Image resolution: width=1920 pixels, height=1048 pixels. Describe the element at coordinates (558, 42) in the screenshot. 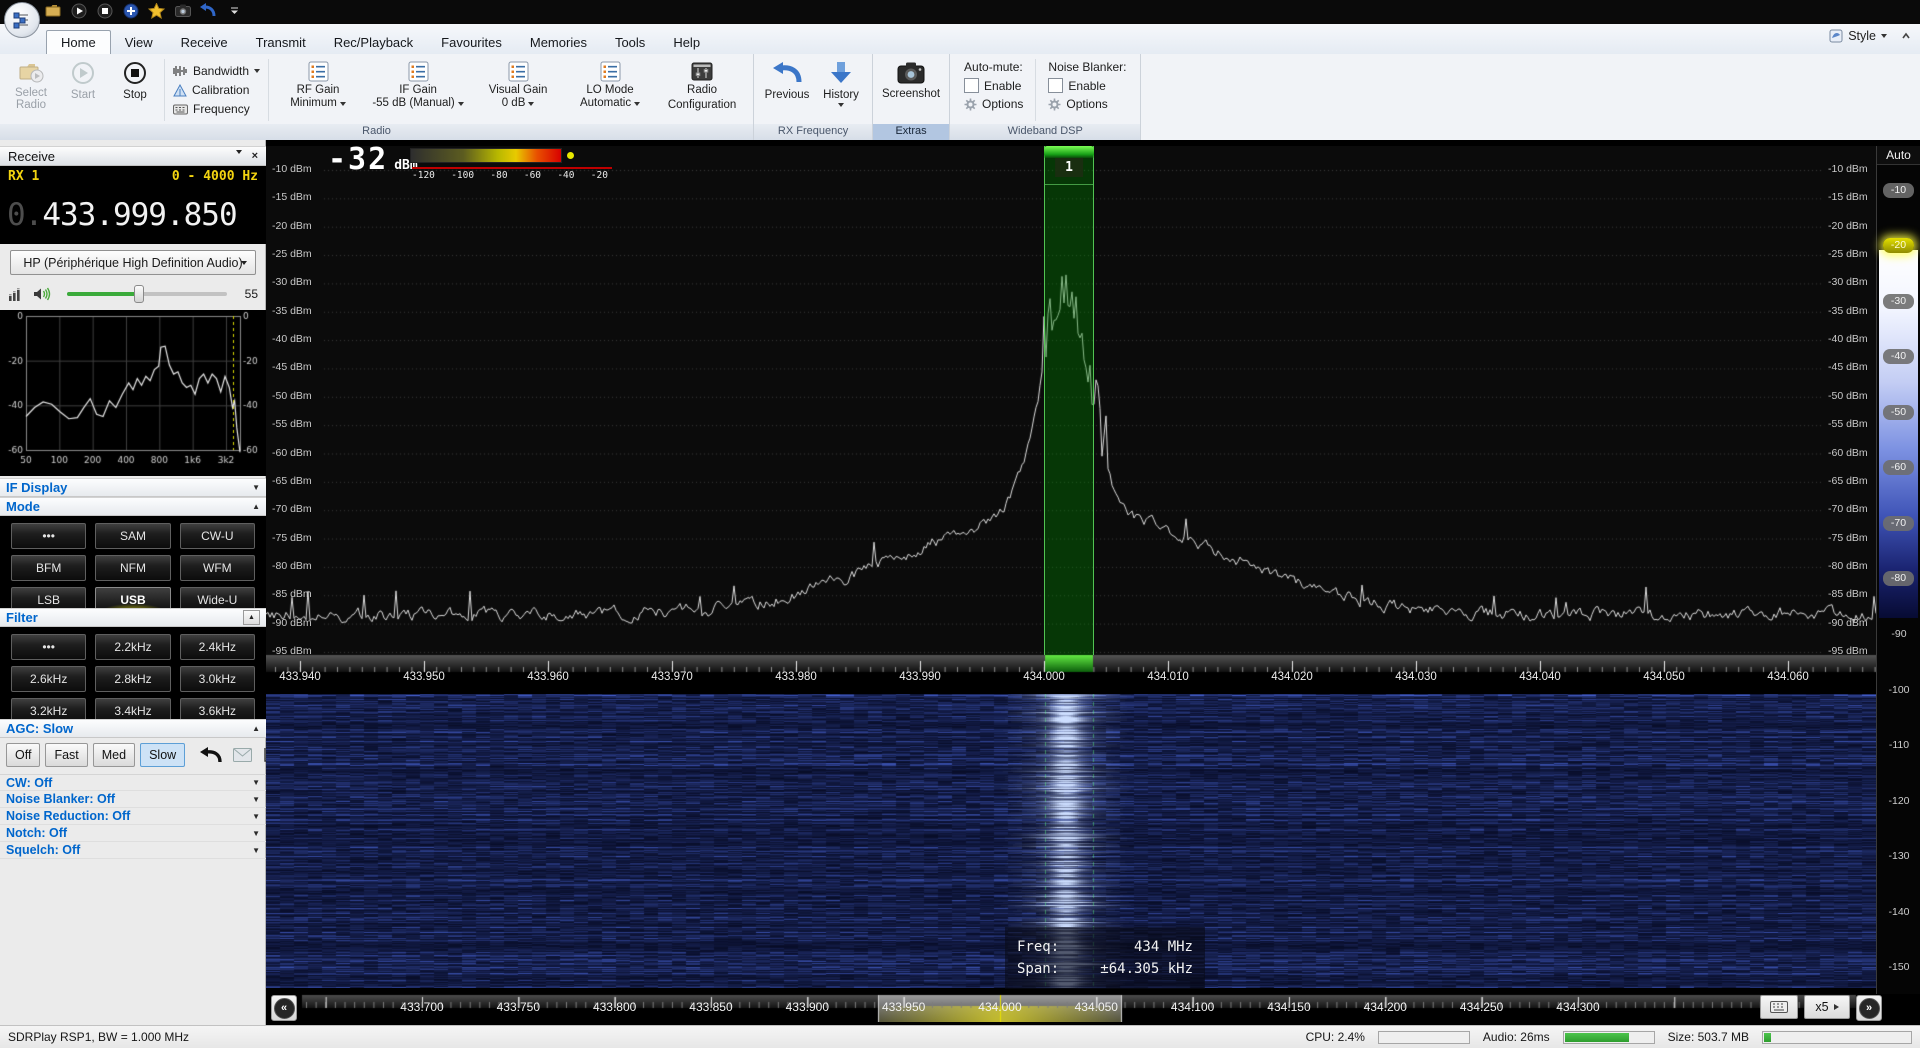

I see `tab-memories: Memories` at that location.